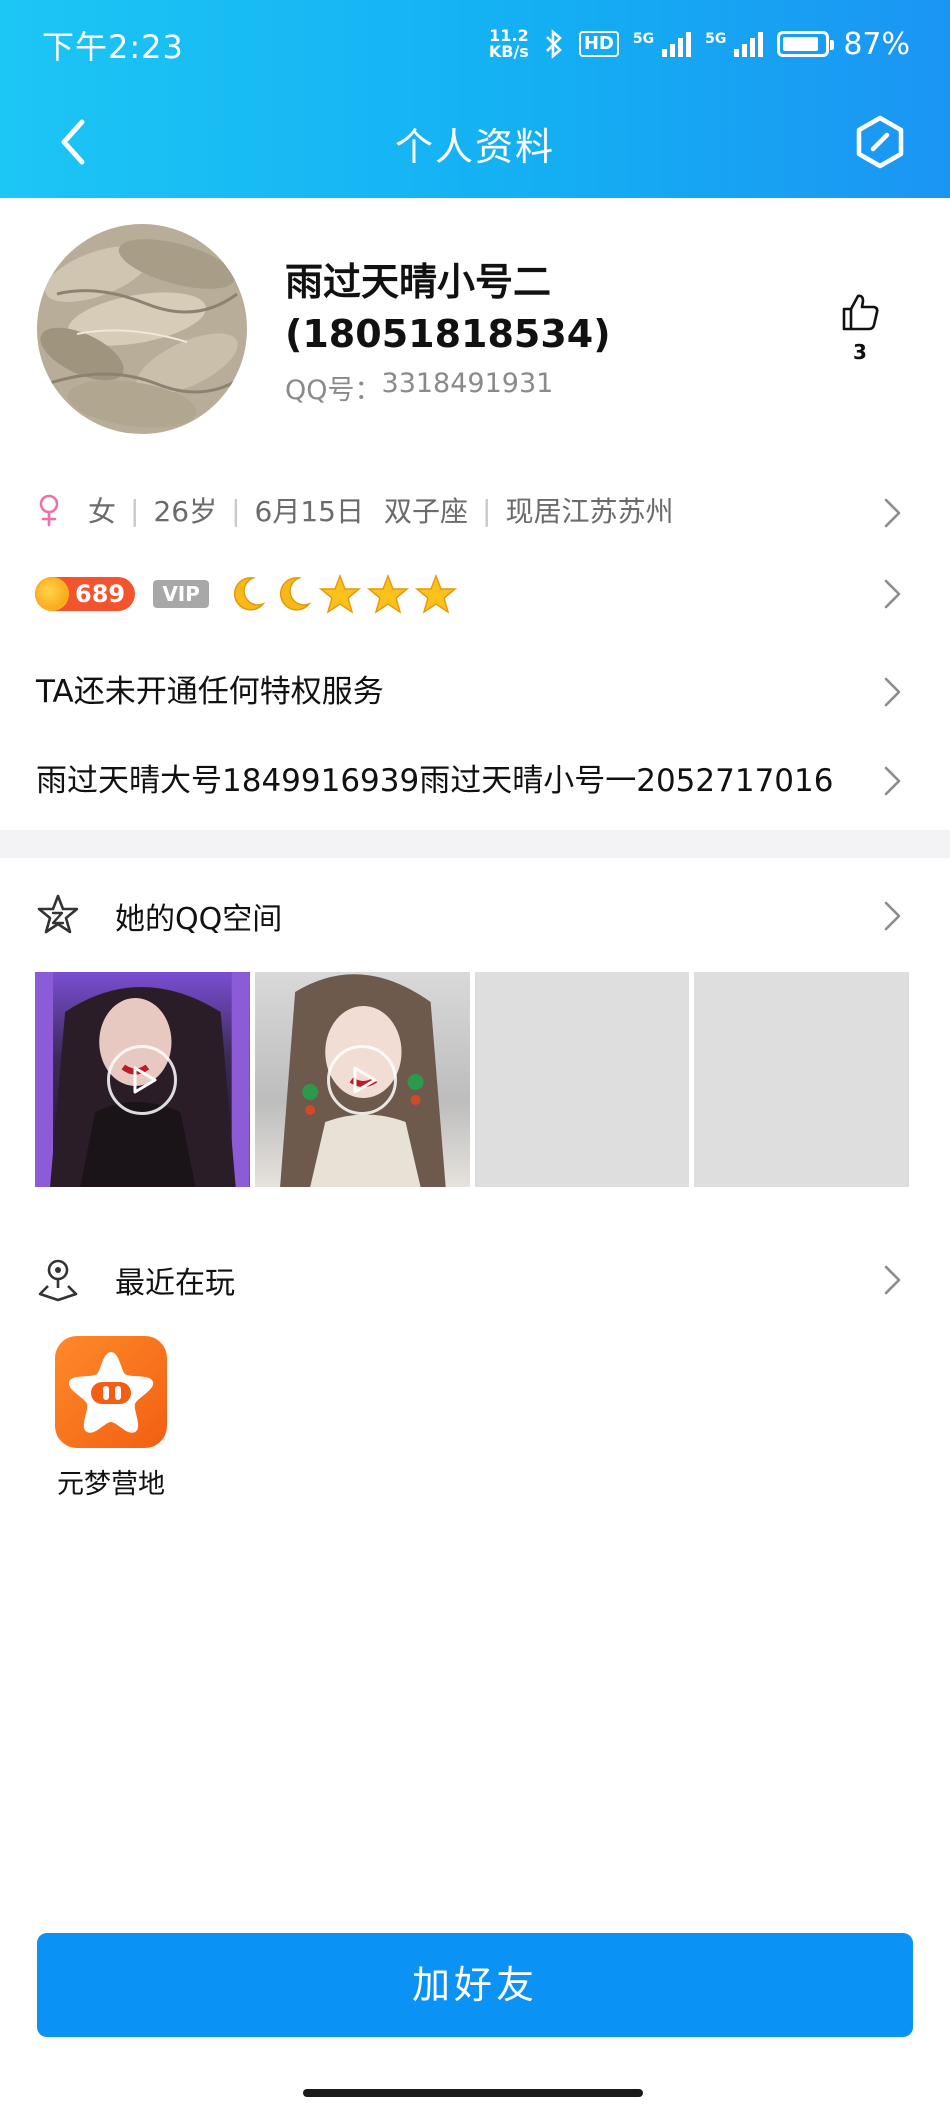 The image size is (950, 2112). I want to click on profile-name: 雨过天晴小号二 (18051818534), so click(448, 308).